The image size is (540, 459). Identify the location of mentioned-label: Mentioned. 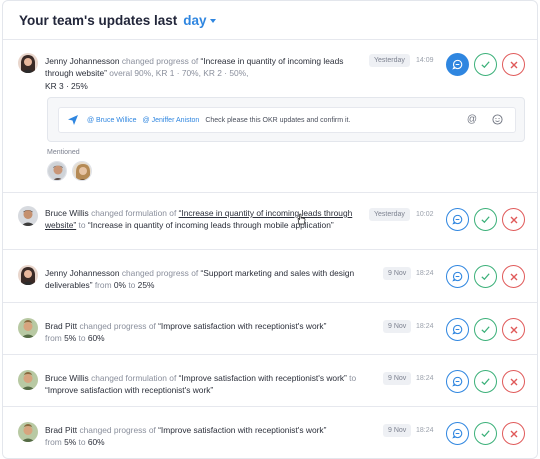
(63, 152).